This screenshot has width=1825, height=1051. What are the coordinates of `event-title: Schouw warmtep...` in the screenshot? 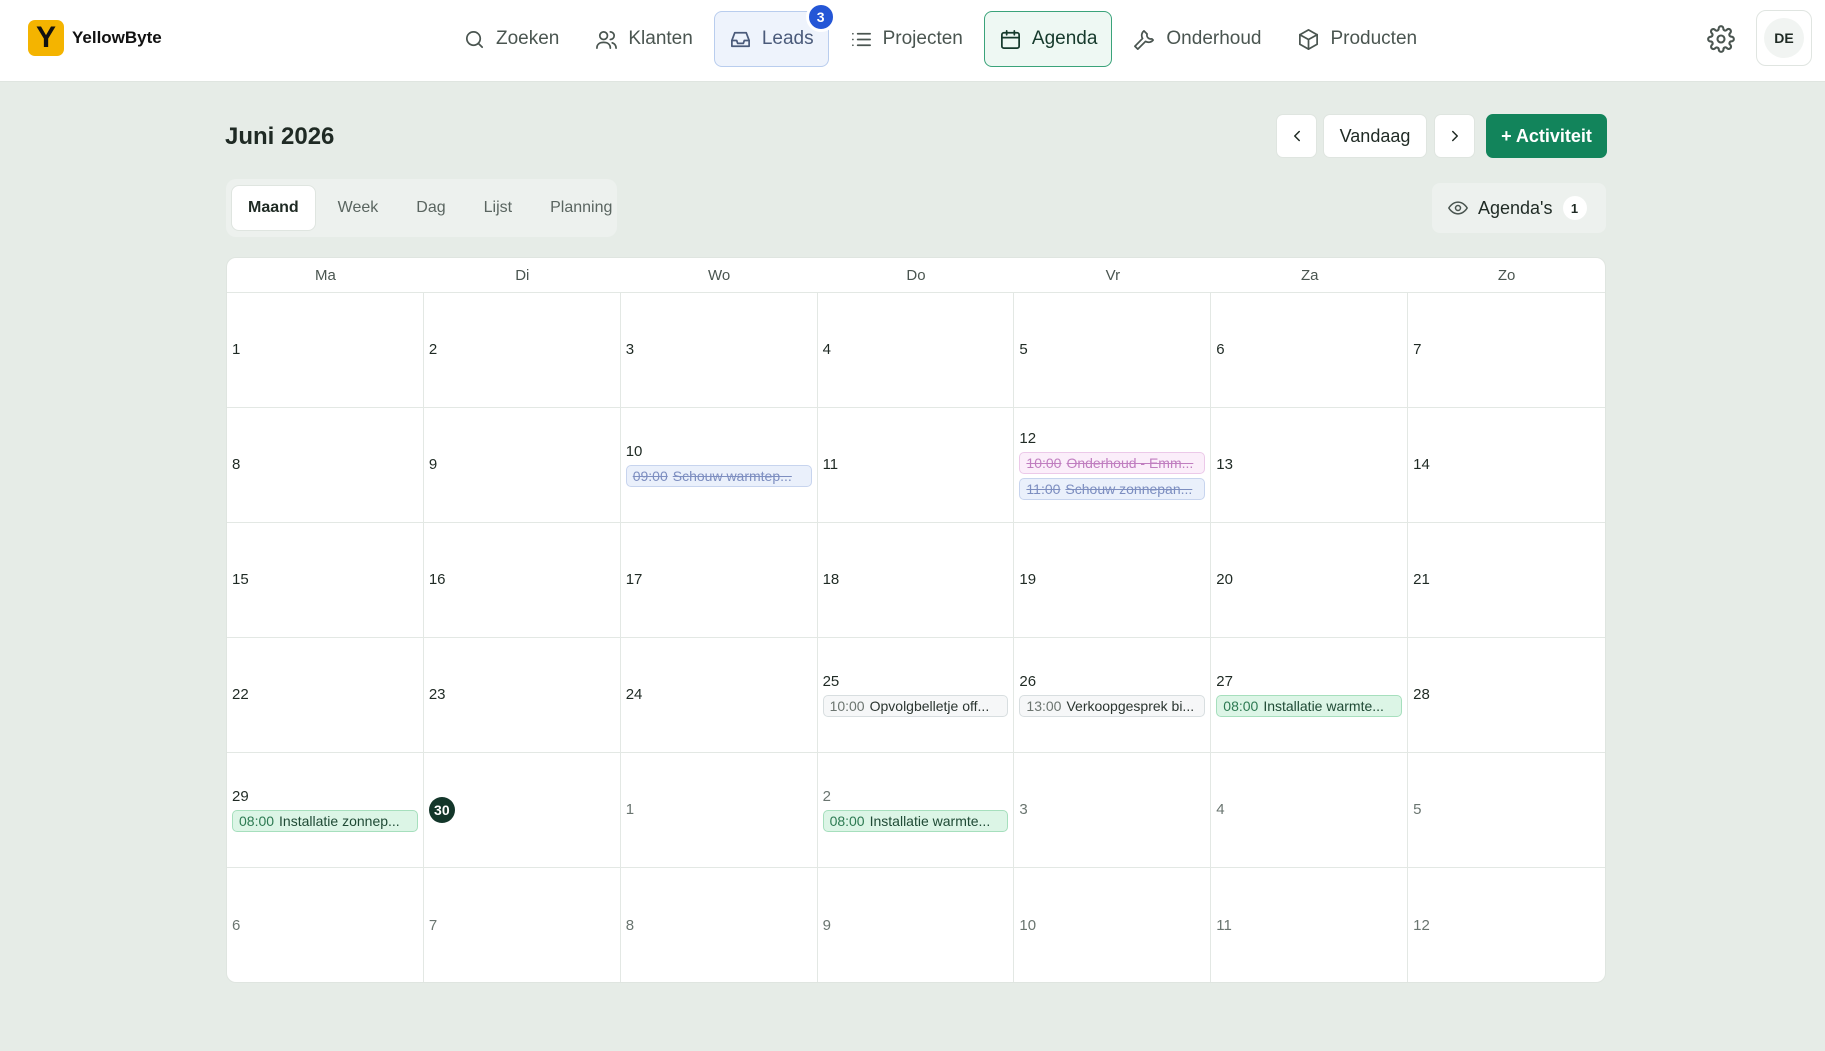 It's located at (732, 476).